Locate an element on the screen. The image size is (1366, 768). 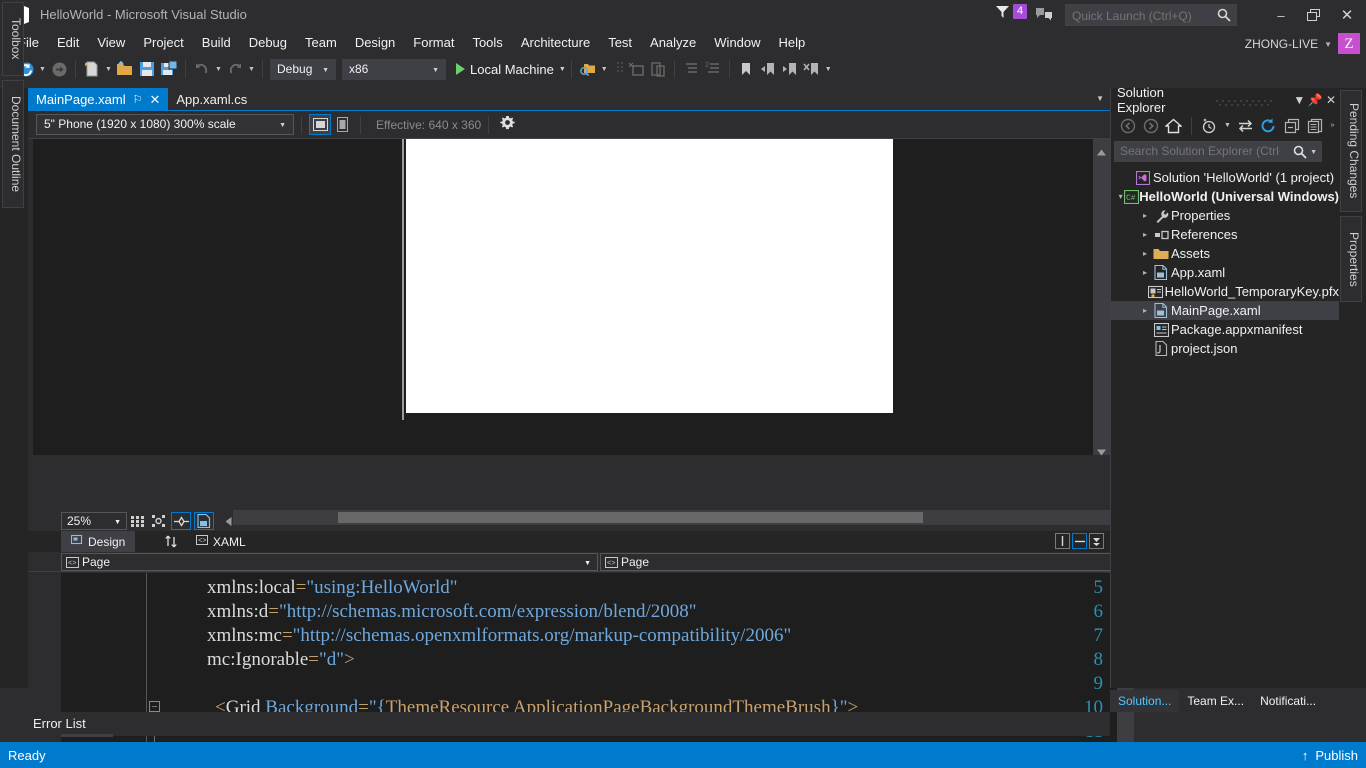
snap-to-snaplines-button is located at coordinates (181, 521).